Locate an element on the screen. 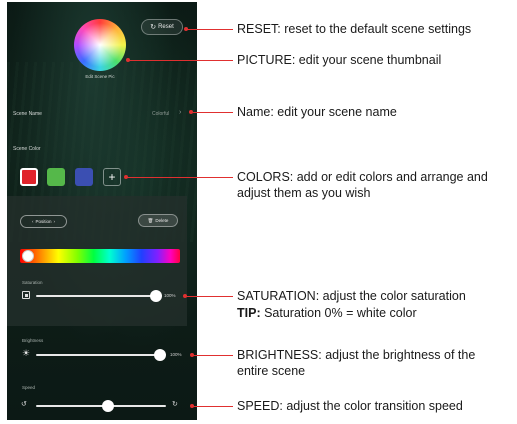 This screenshot has width=517, height=424. callout-line-speed is located at coordinates (212, 406).